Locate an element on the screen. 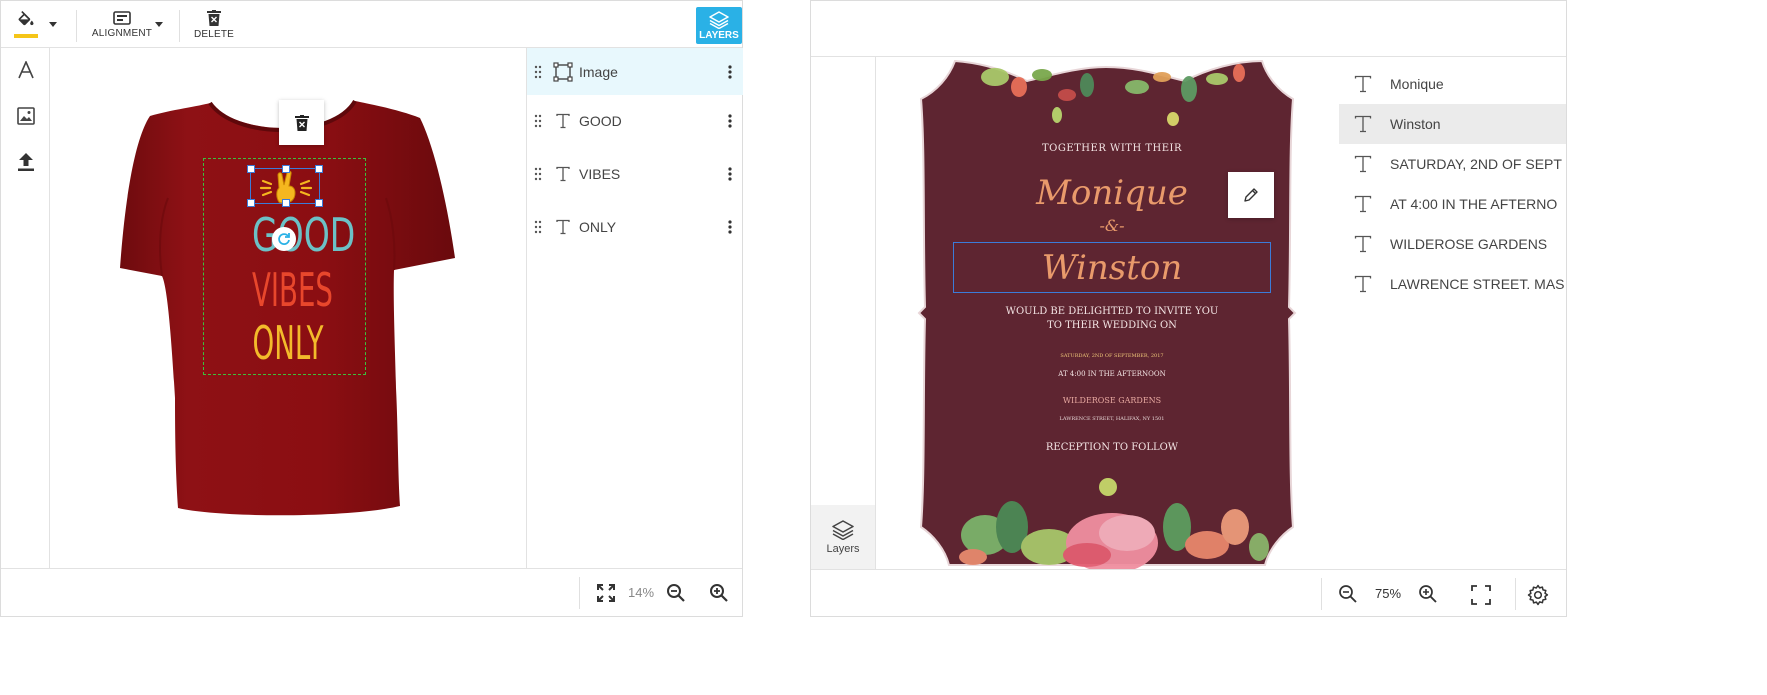  layer-row-time: AT 4:00 IN THE AFTERNO is located at coordinates (1452, 204).